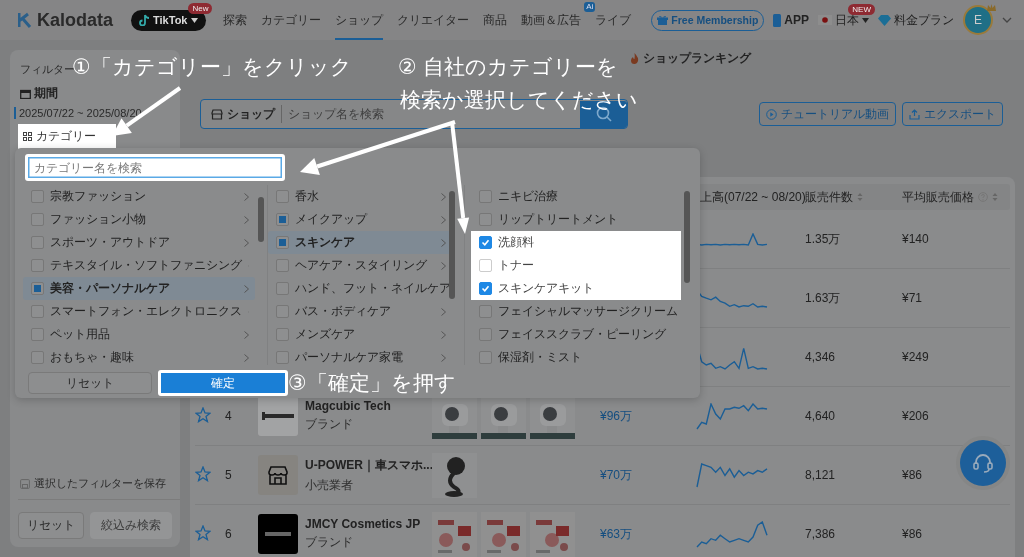 The height and width of the screenshot is (557, 1024). I want to click on category-row: バス・ボディケア, so click(360, 311).